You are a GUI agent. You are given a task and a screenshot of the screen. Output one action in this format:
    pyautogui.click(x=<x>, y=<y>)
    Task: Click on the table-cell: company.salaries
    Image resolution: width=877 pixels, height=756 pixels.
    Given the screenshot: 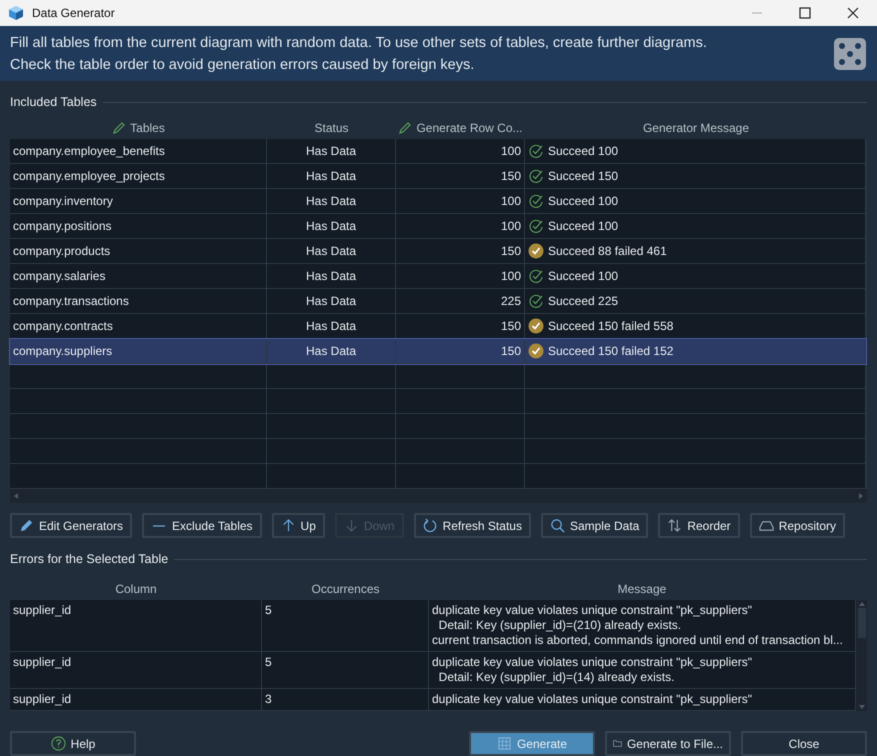 What is the action you would take?
    pyautogui.click(x=59, y=276)
    